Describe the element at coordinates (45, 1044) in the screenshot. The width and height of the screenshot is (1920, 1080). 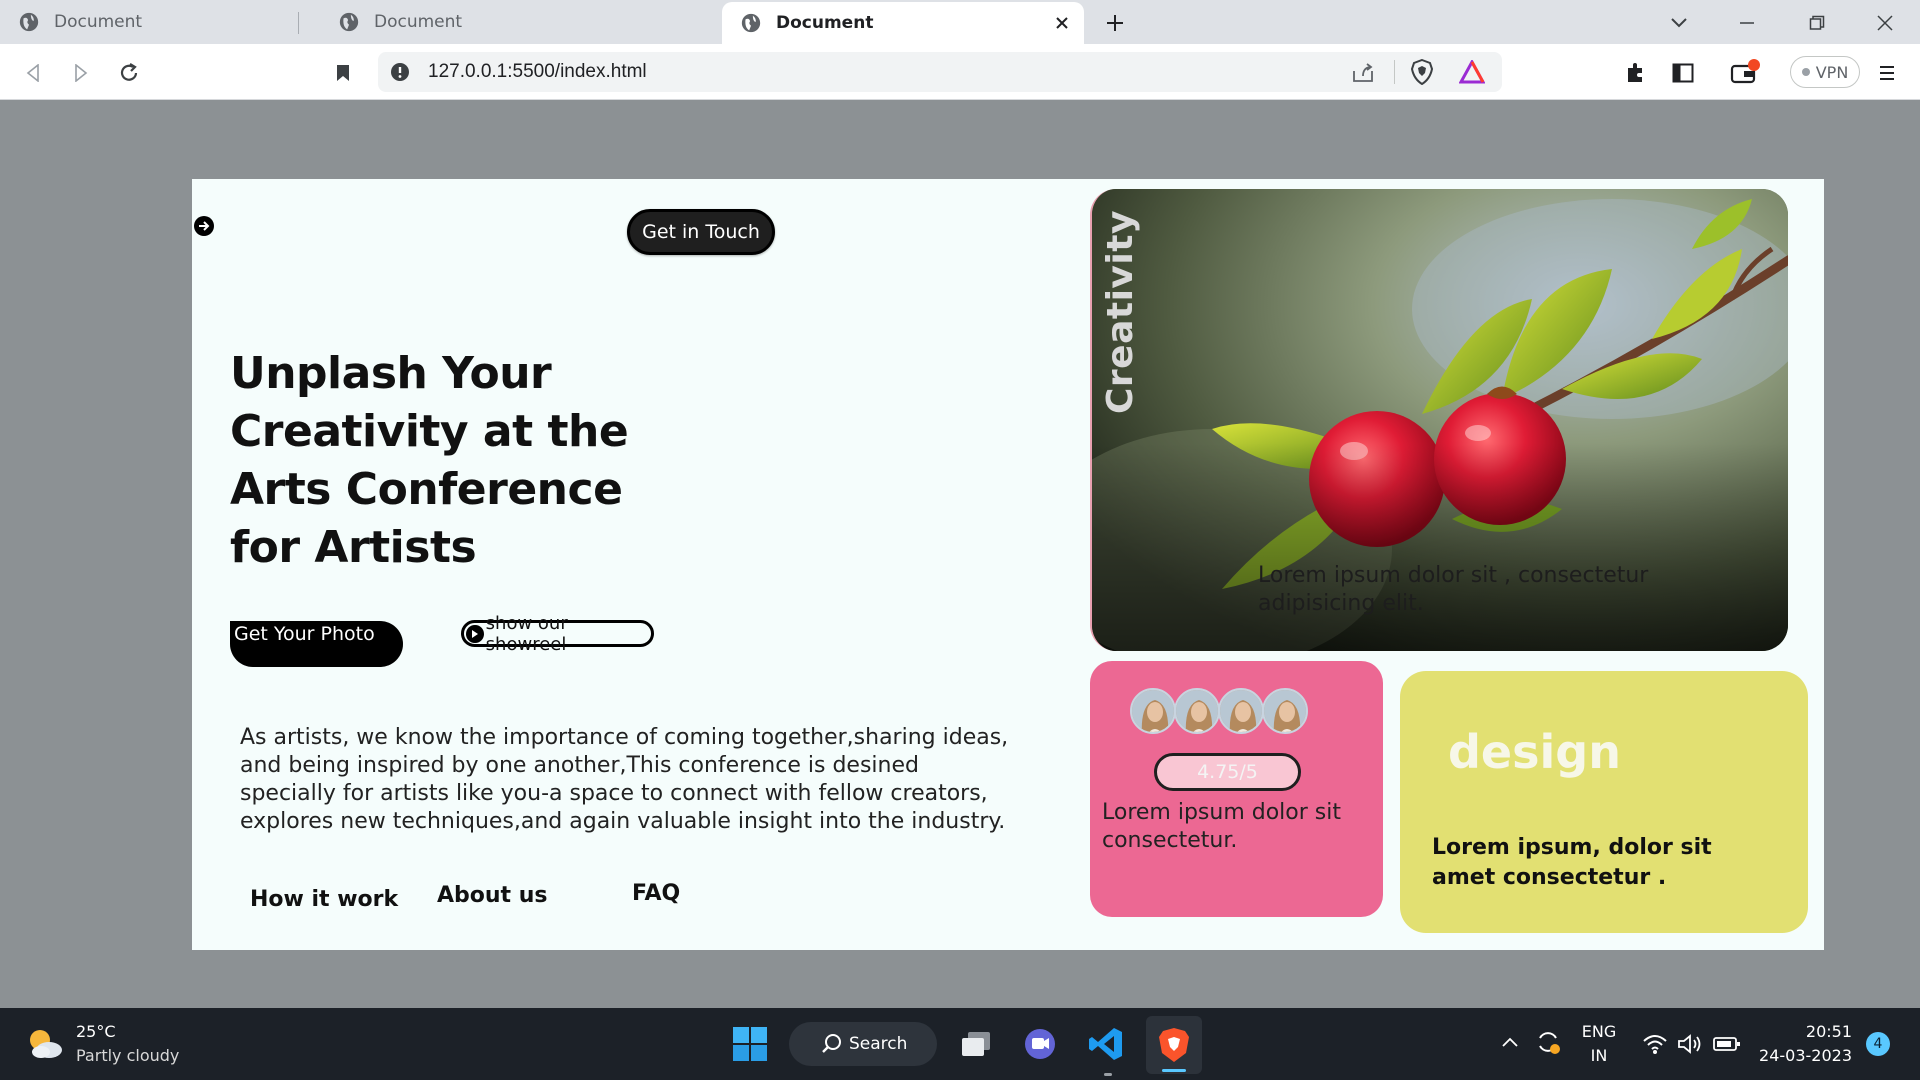
I see `weather-icon` at that location.